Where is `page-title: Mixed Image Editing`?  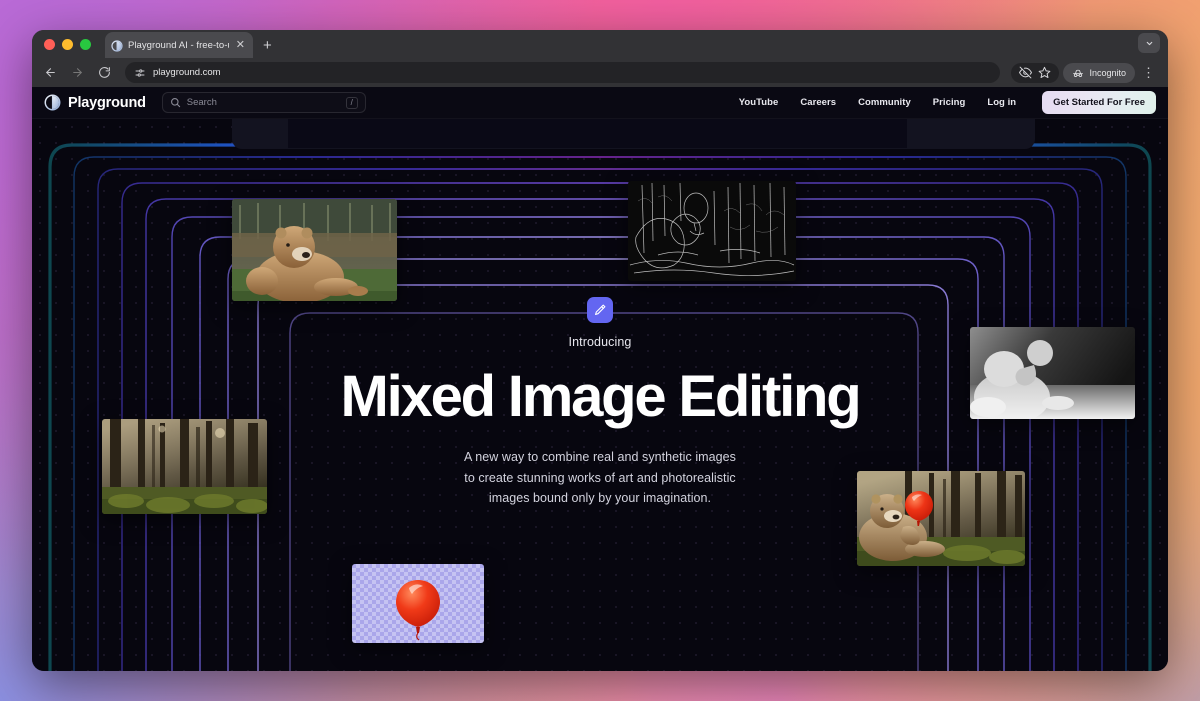
page-title: Mixed Image Editing is located at coordinates (601, 396).